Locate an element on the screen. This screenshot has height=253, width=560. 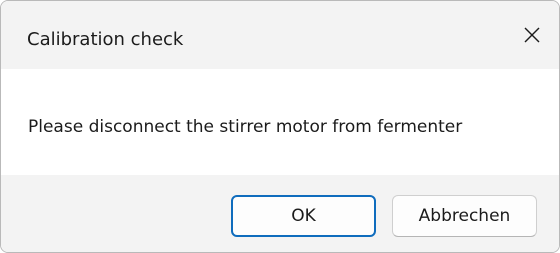
dialog-title: Calibration check is located at coordinates (105, 39).